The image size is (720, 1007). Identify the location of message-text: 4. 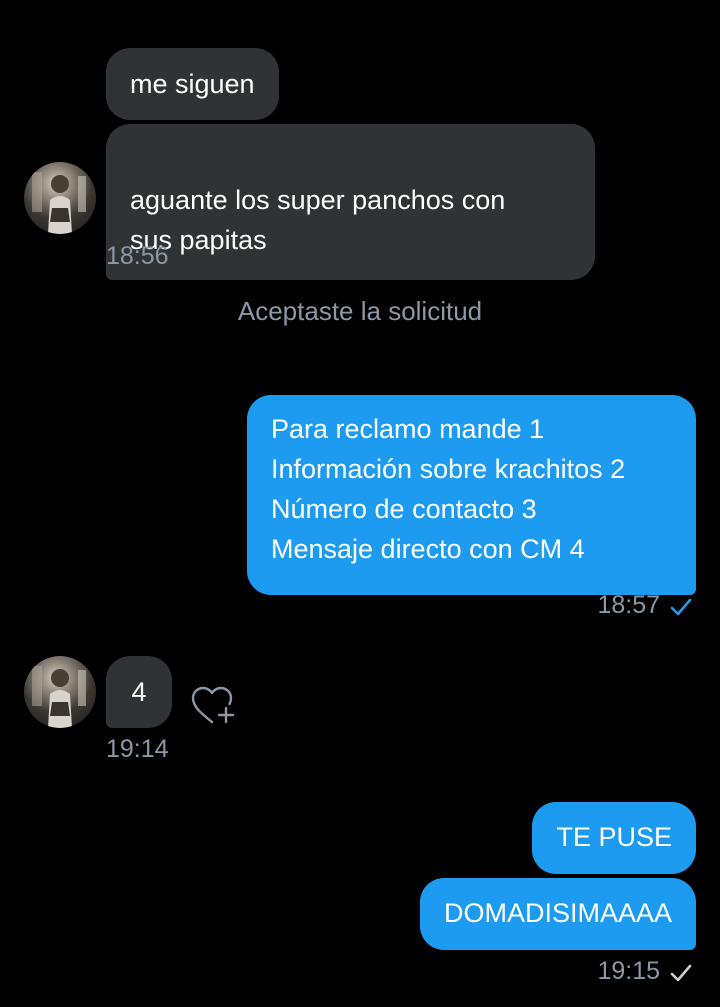
(139, 692).